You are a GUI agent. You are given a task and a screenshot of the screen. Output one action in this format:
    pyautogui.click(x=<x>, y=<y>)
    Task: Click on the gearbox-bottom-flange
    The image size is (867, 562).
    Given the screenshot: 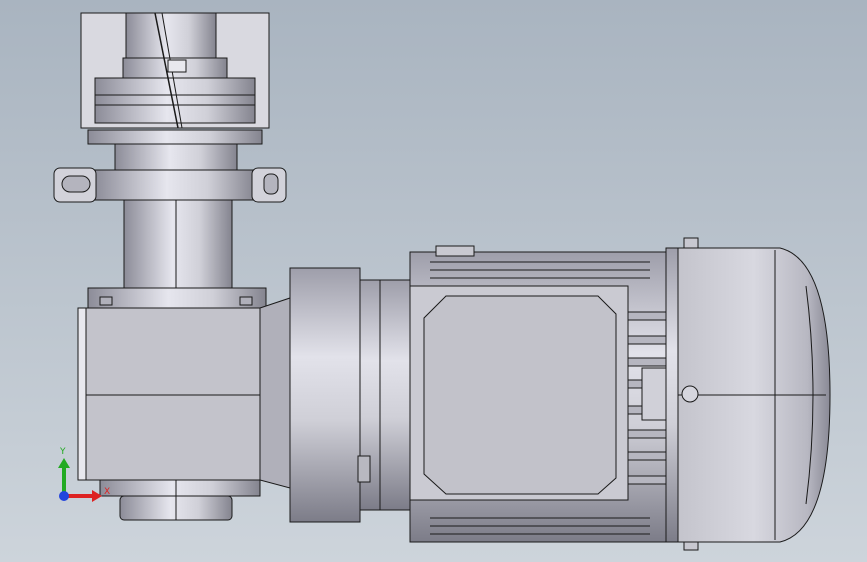 What is the action you would take?
    pyautogui.click(x=180, y=488)
    